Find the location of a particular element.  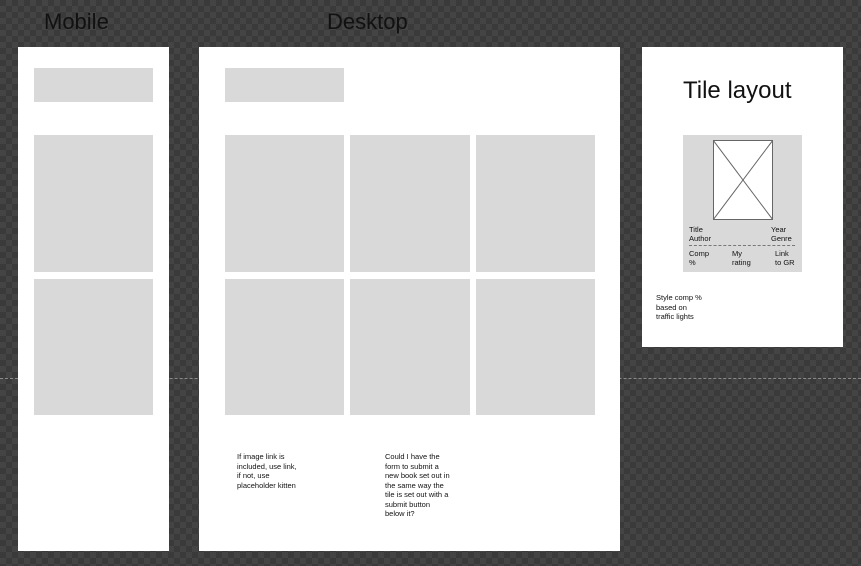

desktop-frame-title: Desktop is located at coordinates (367, 21).